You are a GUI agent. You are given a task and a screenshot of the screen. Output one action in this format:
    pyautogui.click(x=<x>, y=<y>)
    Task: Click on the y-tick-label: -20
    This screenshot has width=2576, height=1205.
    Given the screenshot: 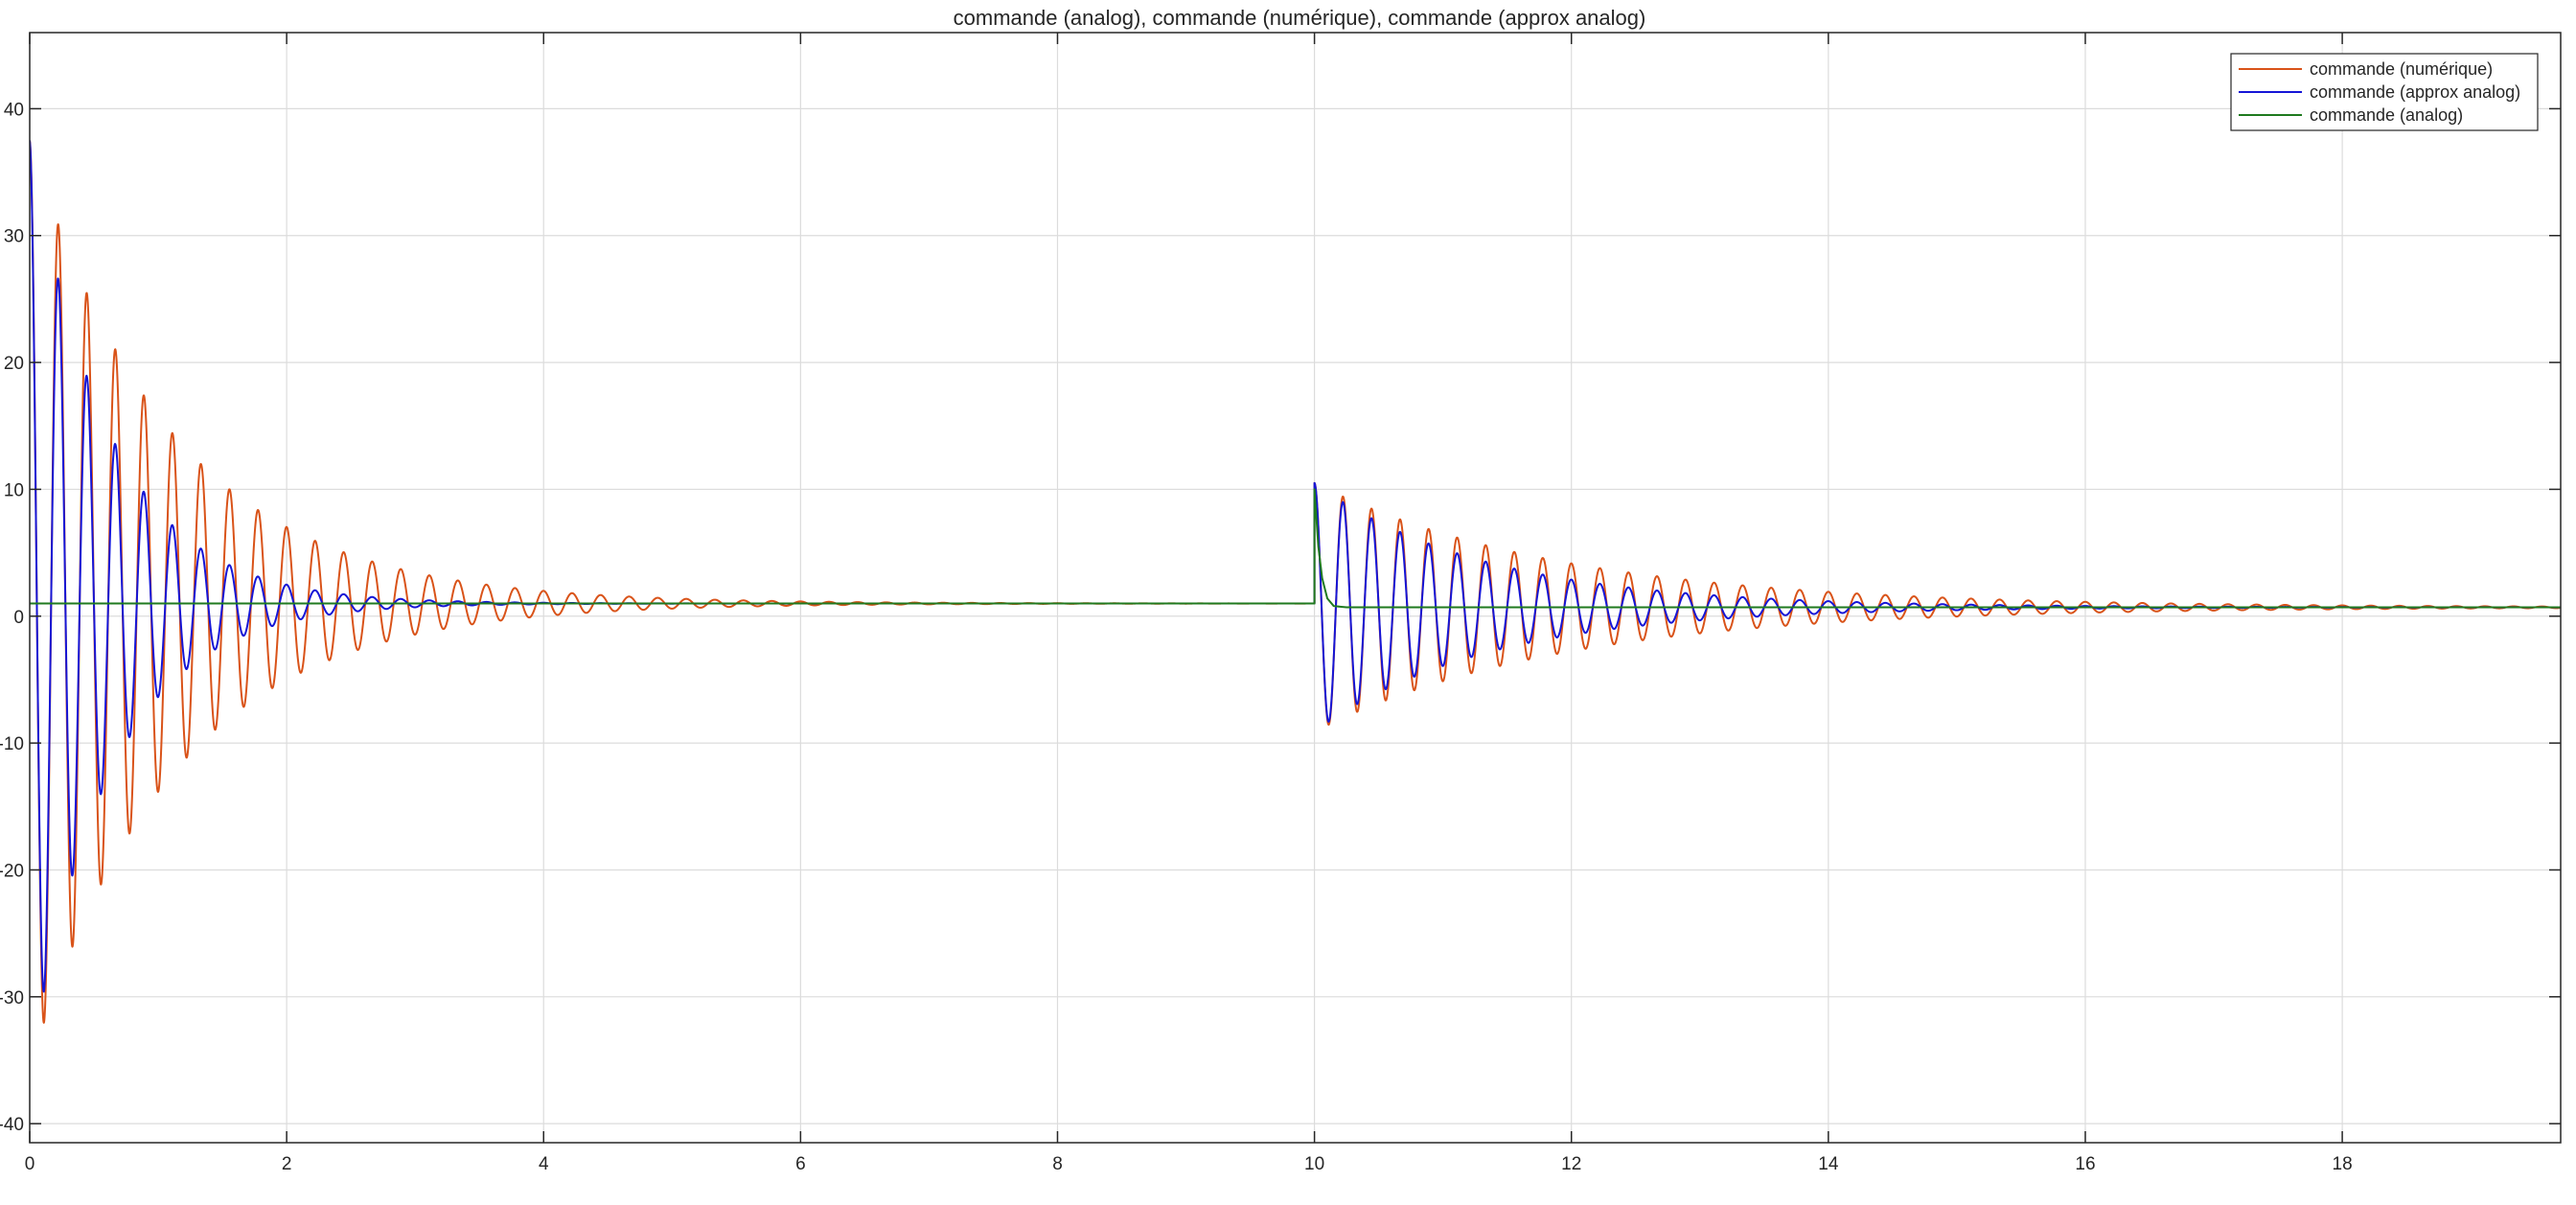 What is the action you would take?
    pyautogui.click(x=12, y=871)
    